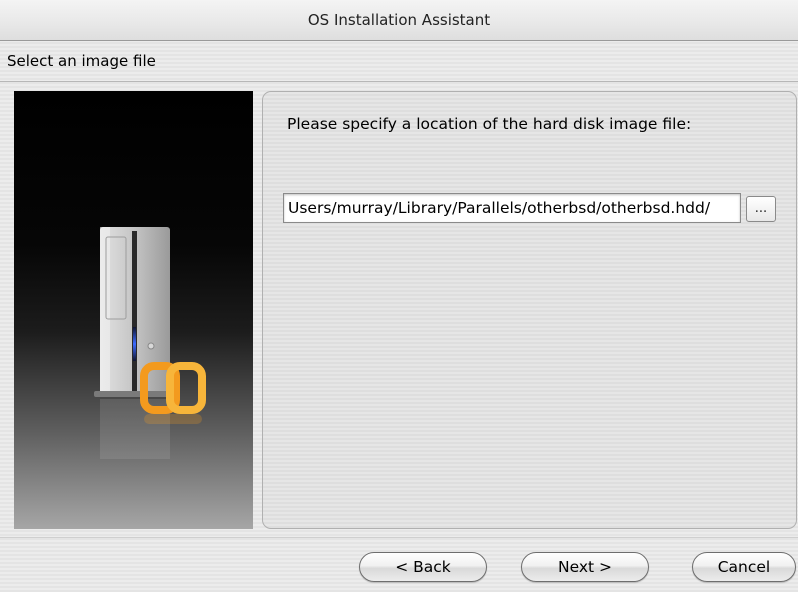  I want to click on title-bar: OS Installation Assistant, so click(399, 20).